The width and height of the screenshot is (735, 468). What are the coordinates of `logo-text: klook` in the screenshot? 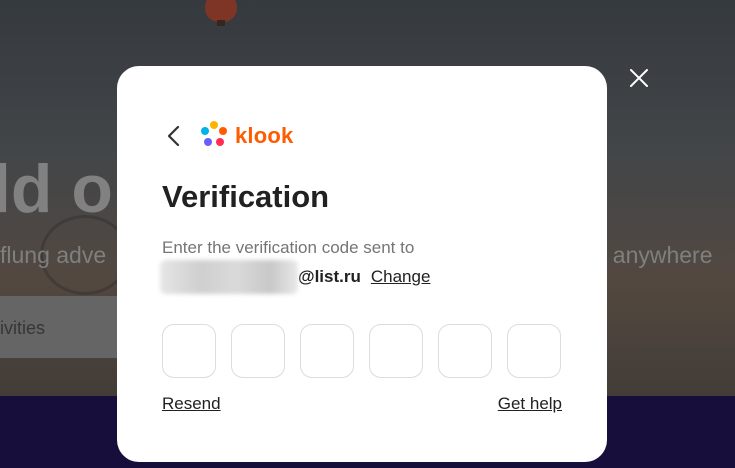 It's located at (264, 135).